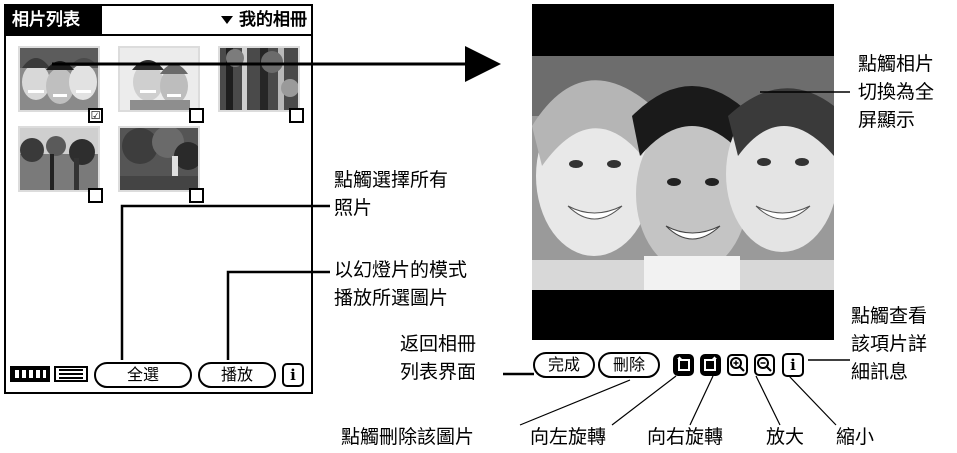 This screenshot has width=957, height=453. Describe the element at coordinates (273, 20) in the screenshot. I see `album-selector-label: 我的相冊` at that location.